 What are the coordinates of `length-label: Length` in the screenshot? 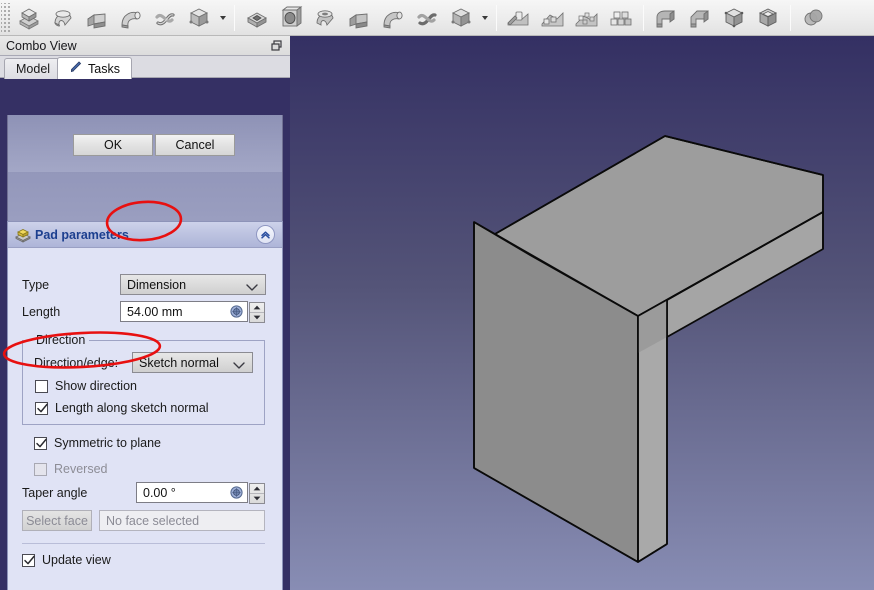 It's located at (41, 312).